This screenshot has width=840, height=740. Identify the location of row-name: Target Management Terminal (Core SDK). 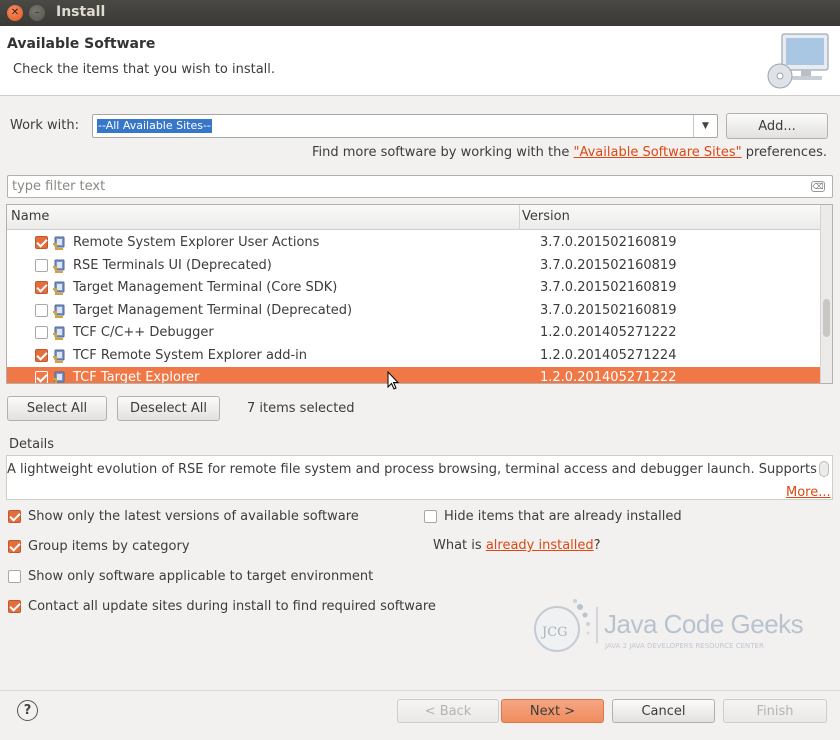
(205, 287).